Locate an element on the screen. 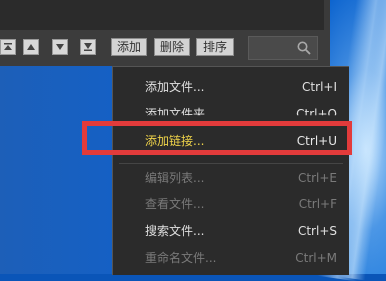  add-button: 添加 is located at coordinates (129, 47).